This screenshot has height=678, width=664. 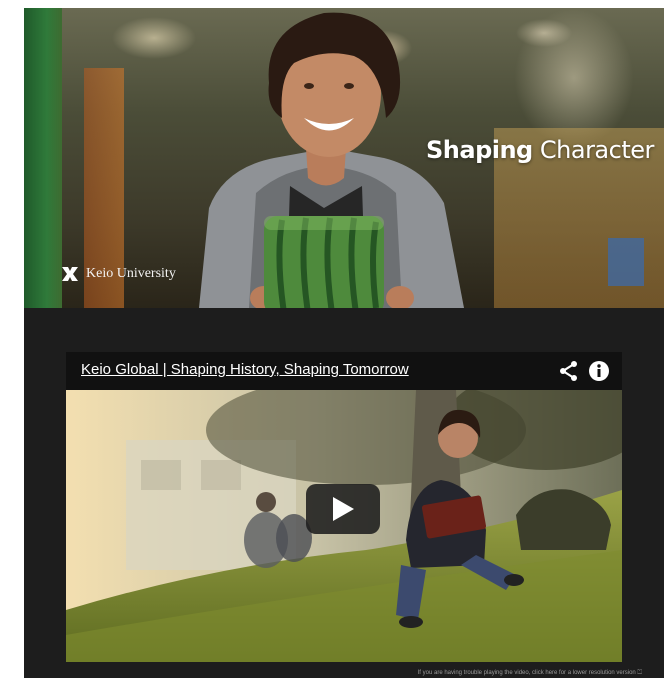 What do you see at coordinates (479, 150) in the screenshot?
I see `tagline-bold: Shaping` at bounding box center [479, 150].